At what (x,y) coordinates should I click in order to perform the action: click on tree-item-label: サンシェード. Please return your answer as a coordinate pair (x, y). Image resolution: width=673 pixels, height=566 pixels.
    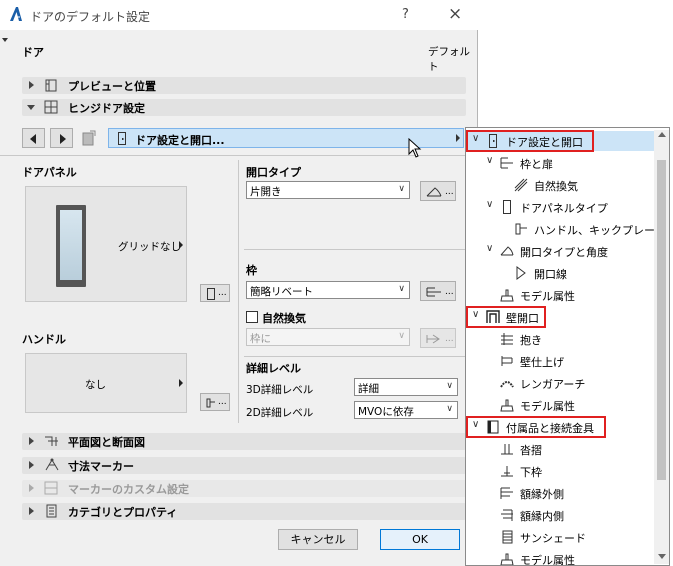
    Looking at the image, I should click on (553, 538).